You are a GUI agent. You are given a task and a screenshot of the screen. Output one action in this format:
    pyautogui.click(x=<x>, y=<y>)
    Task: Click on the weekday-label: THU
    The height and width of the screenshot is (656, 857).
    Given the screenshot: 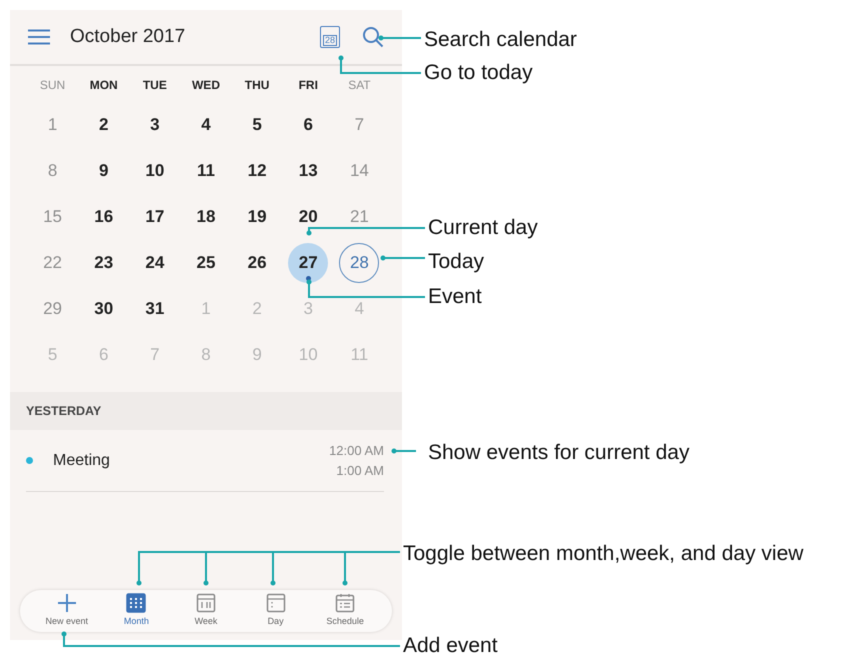 What is the action you would take?
    pyautogui.click(x=257, y=85)
    